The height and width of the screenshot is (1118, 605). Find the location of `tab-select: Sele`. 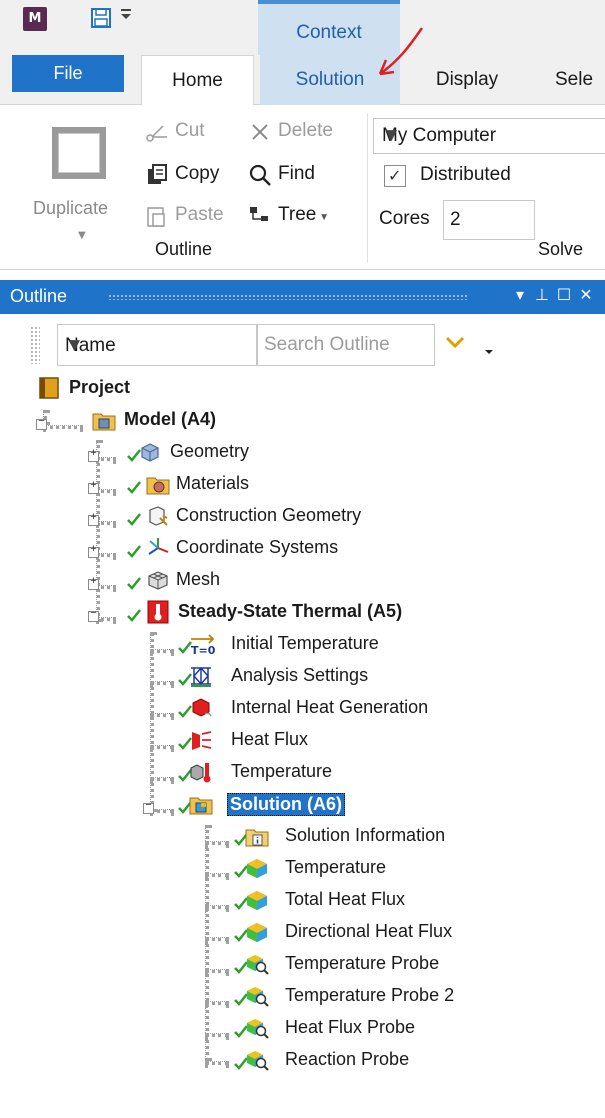

tab-select: Sele is located at coordinates (580, 80).